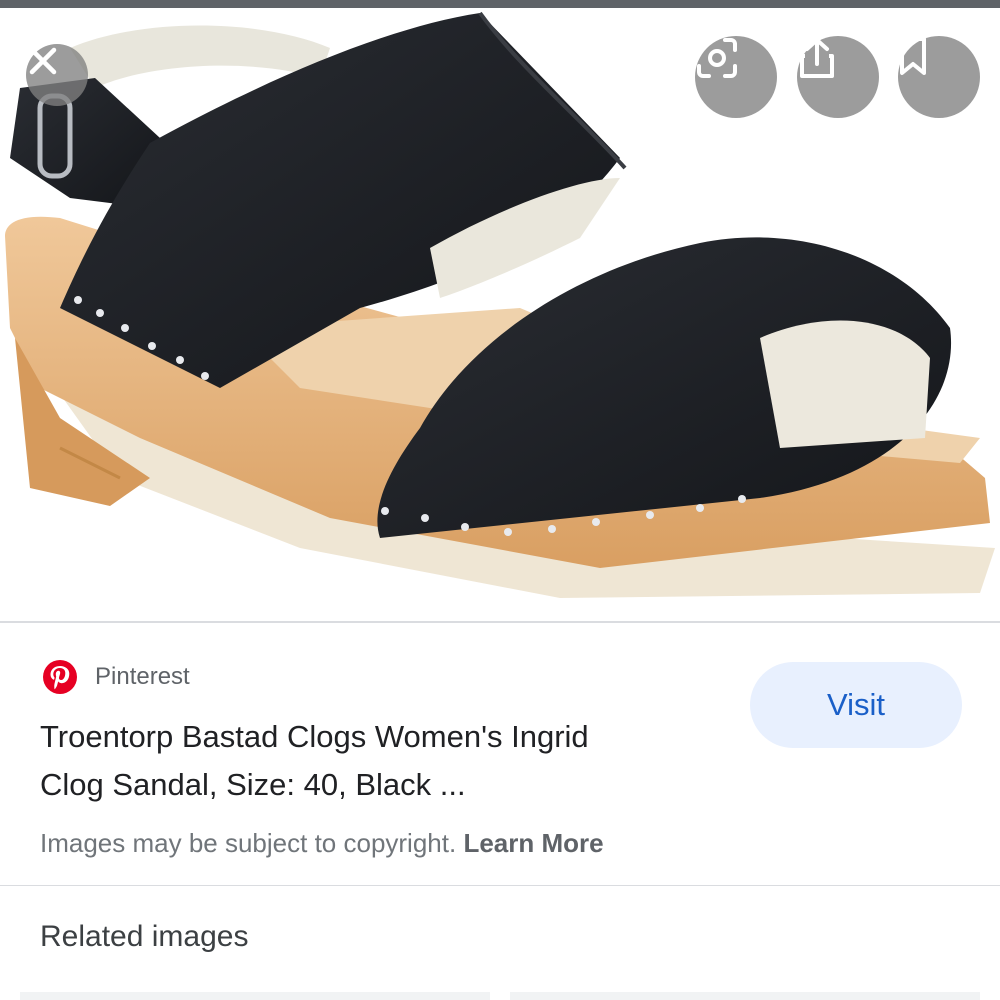  What do you see at coordinates (43, 61) in the screenshot?
I see `close-icon` at bounding box center [43, 61].